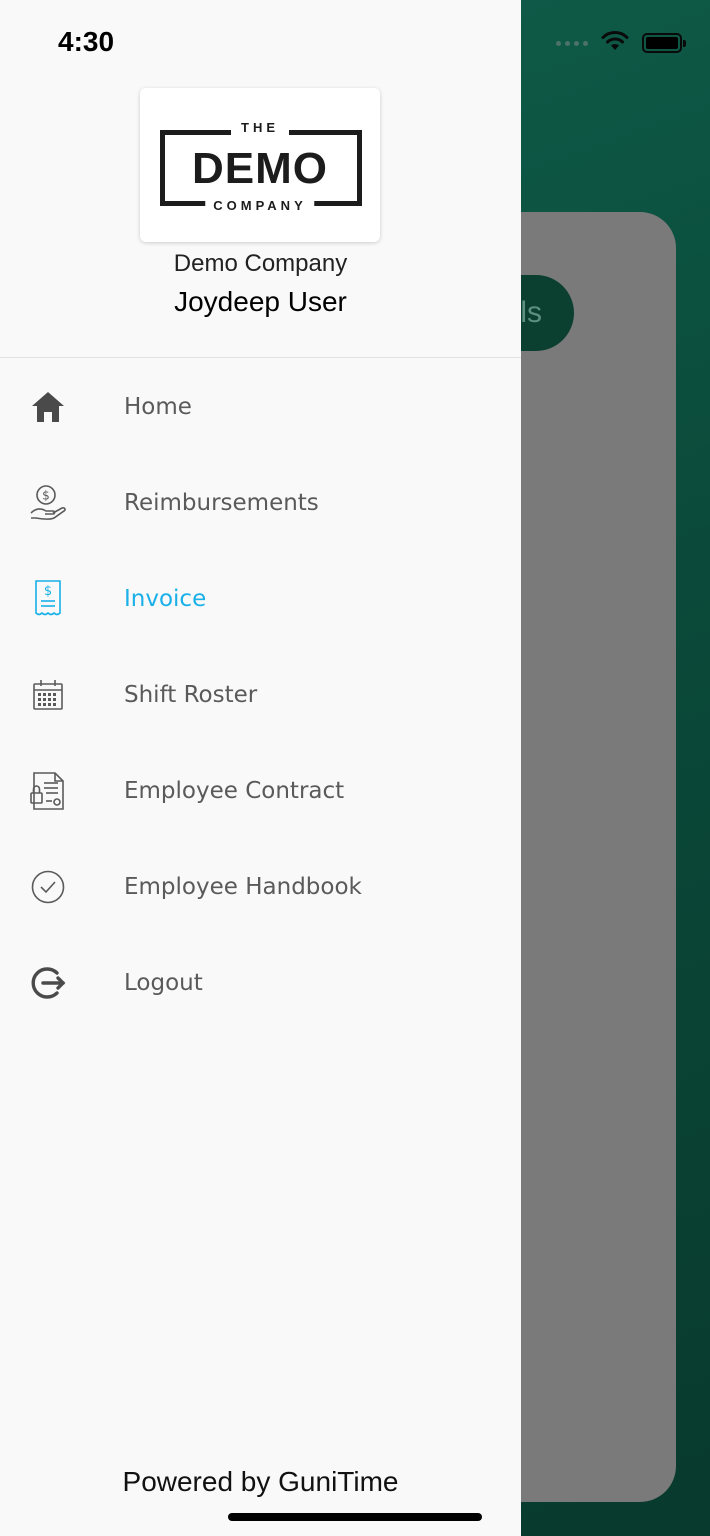  I want to click on battery-icon, so click(664, 43).